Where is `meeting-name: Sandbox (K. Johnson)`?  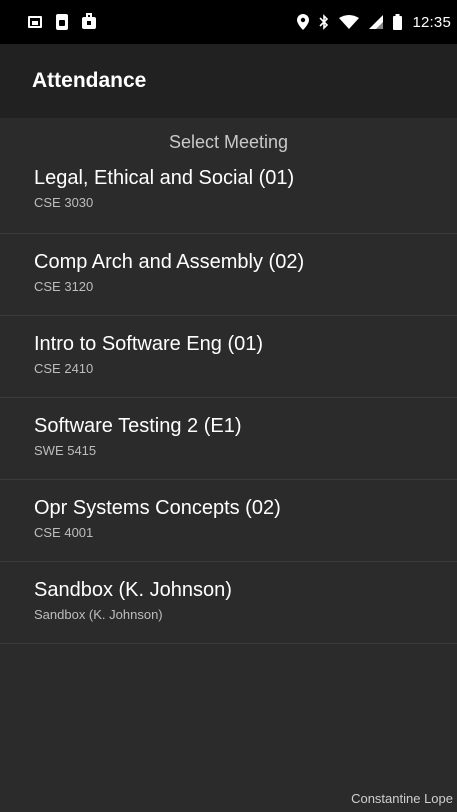 meeting-name: Sandbox (K. Johnson) is located at coordinates (133, 590).